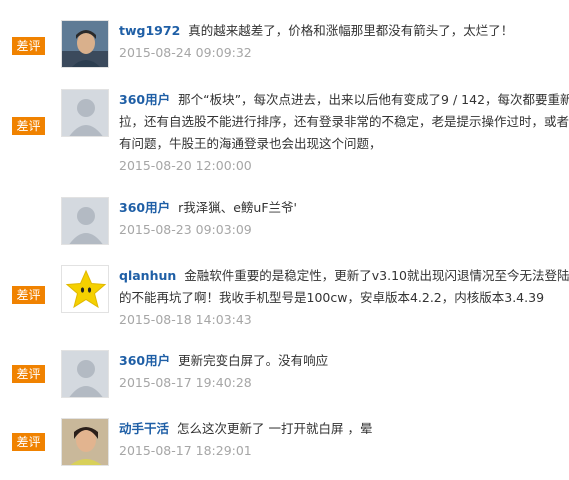 This screenshot has height=480, width=569. Describe the element at coordinates (185, 319) in the screenshot. I see `review-date: 2015-08-18 14:03:43` at that location.